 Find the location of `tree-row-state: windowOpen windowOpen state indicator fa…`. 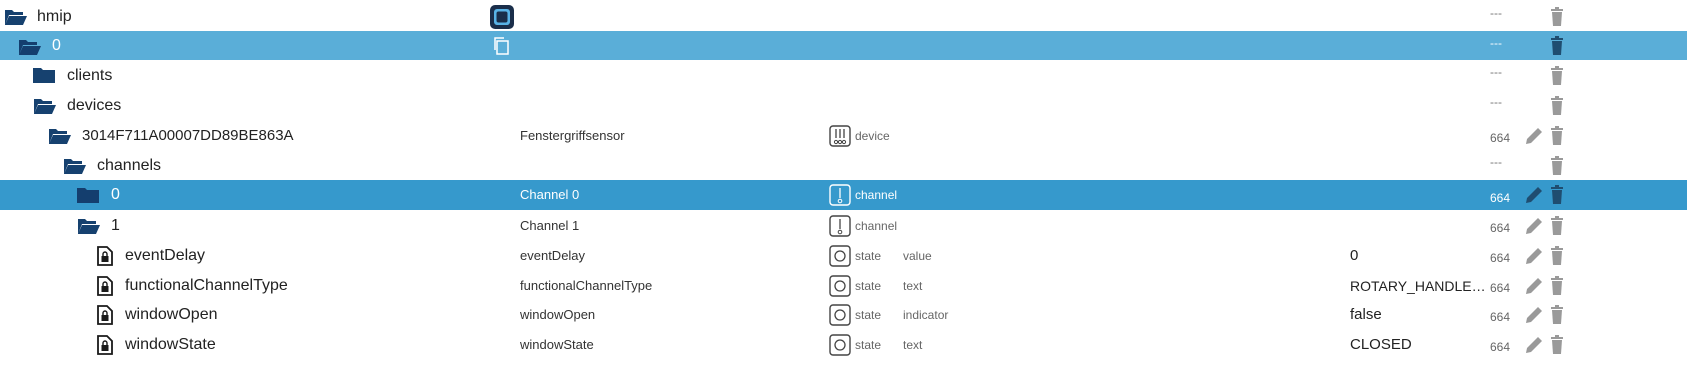

tree-row-state: windowOpen windowOpen state indicator fa… is located at coordinates (843, 315).